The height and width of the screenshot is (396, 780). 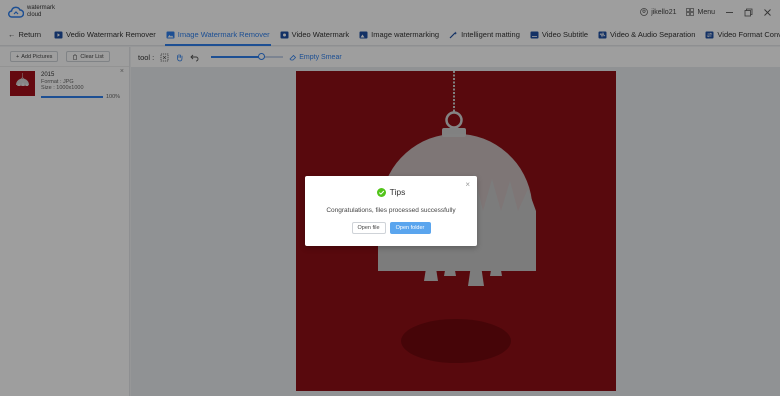 What do you see at coordinates (368, 228) in the screenshot?
I see `open-file-button: Open file` at bounding box center [368, 228].